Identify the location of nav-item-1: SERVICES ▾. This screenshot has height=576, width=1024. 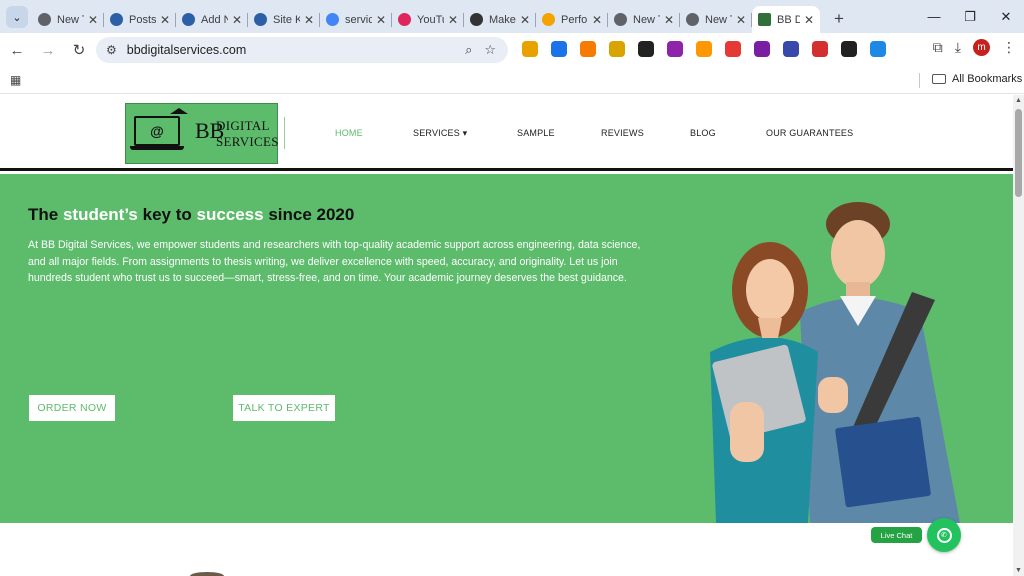
(440, 133).